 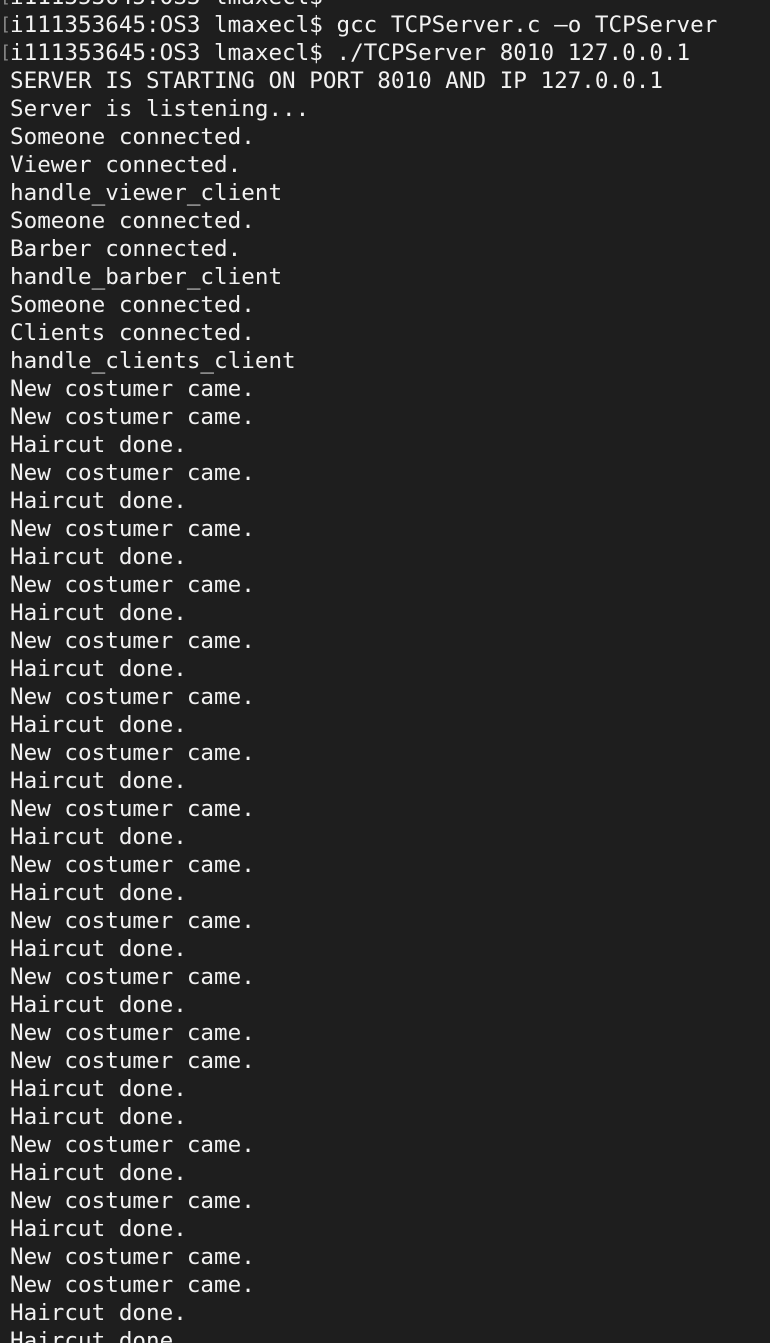 What do you see at coordinates (126, 165) in the screenshot?
I see `line-text: Viewer connected.` at bounding box center [126, 165].